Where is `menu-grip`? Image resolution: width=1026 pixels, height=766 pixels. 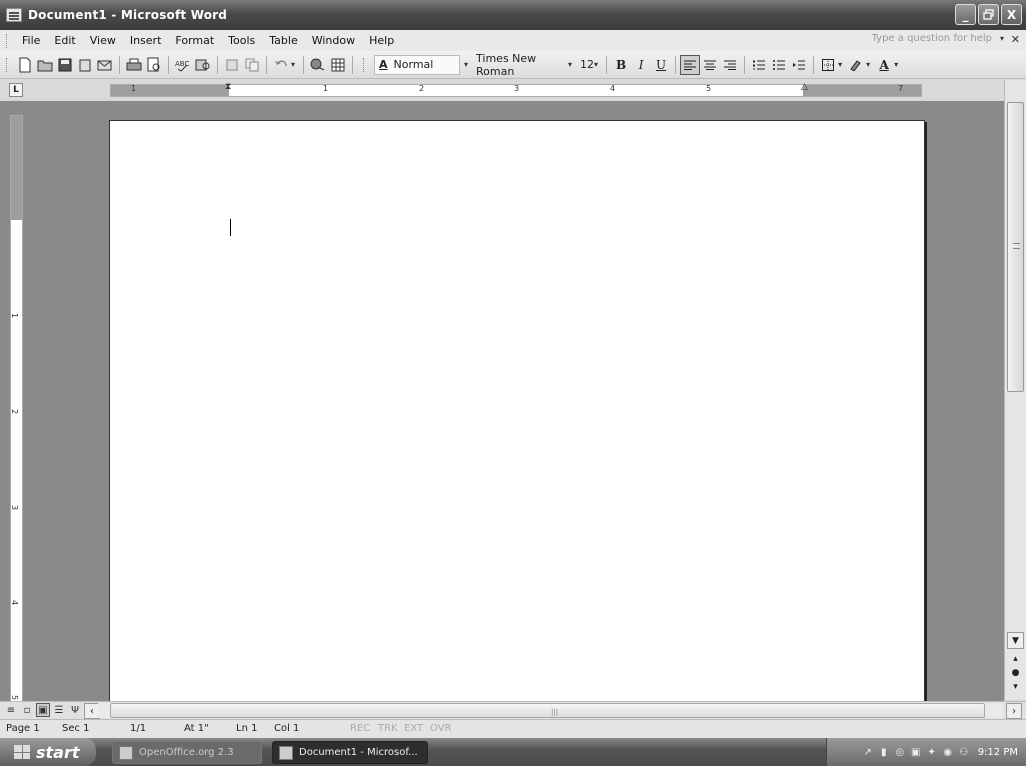
menu-grip is located at coordinates (7, 40).